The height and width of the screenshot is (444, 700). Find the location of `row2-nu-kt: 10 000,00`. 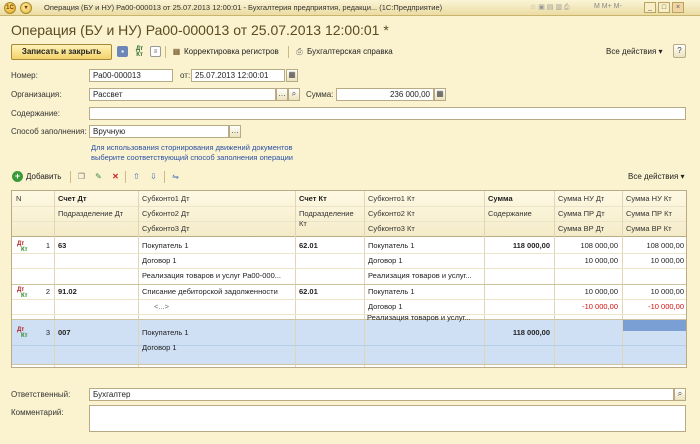

row2-nu-kt: 10 000,00 is located at coordinates (654, 291).